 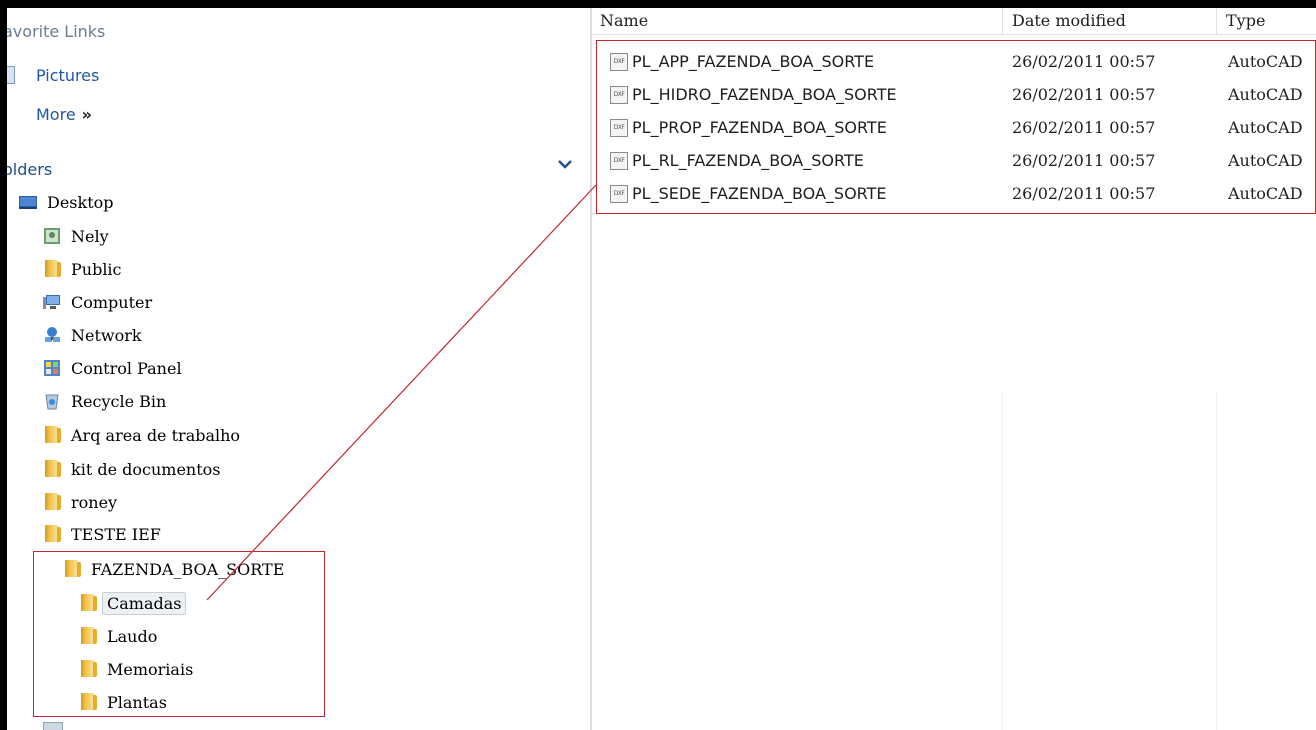 I want to click on folders-highlight-box, so click(x=179, y=634).